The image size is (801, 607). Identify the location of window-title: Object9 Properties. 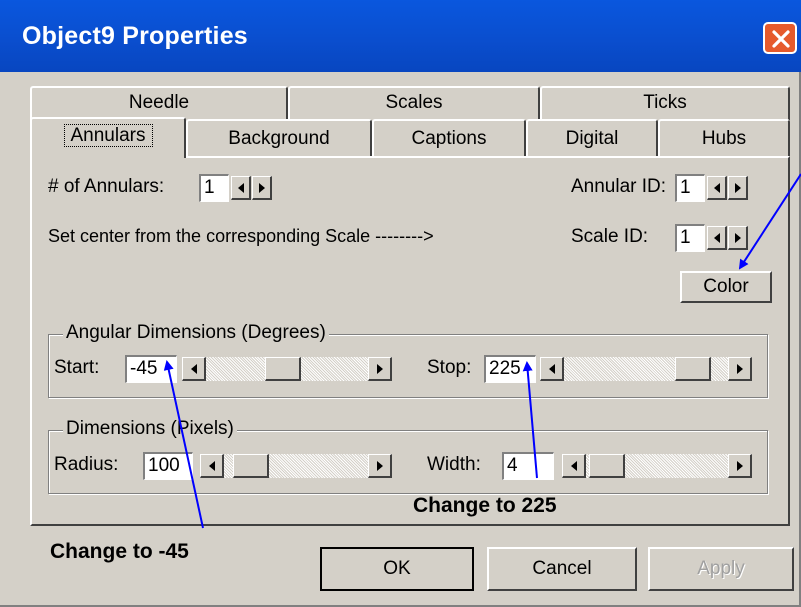
(135, 36).